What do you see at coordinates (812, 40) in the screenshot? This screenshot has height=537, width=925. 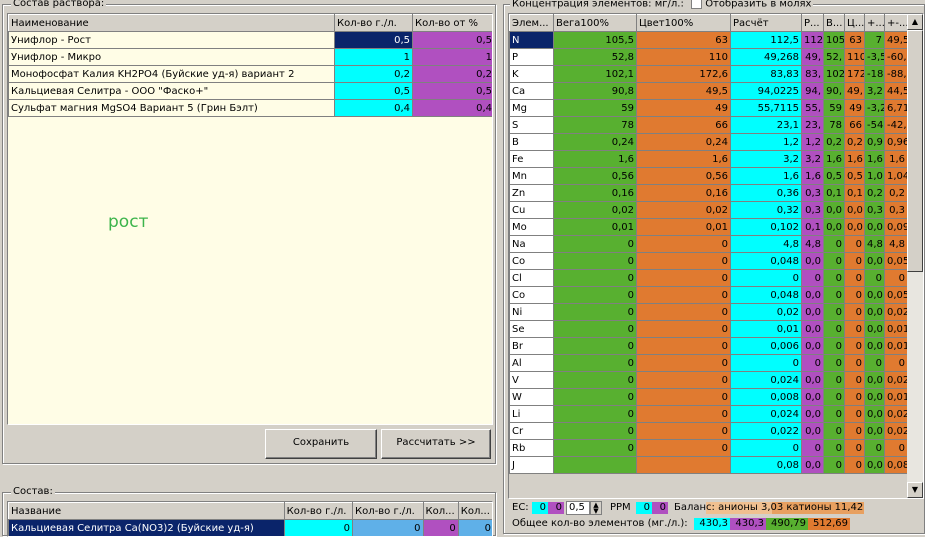 I see `element-value: 112` at bounding box center [812, 40].